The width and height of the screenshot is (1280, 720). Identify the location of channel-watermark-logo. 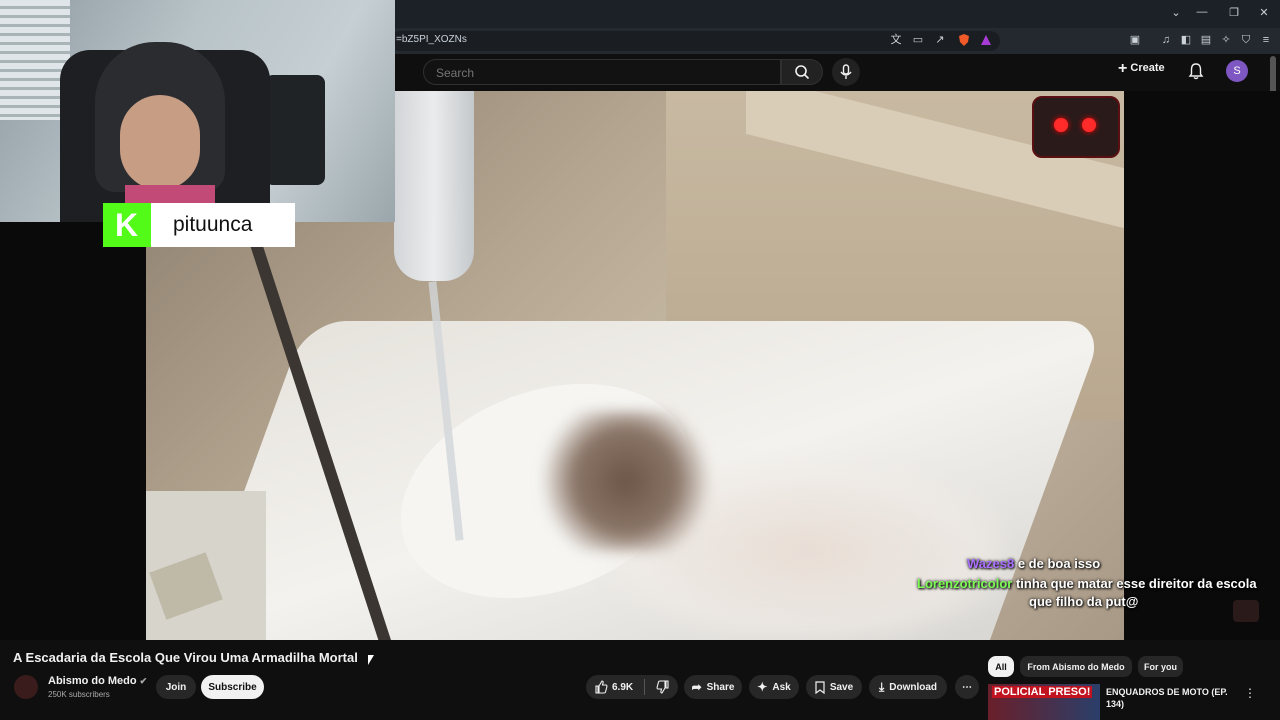
(1076, 127).